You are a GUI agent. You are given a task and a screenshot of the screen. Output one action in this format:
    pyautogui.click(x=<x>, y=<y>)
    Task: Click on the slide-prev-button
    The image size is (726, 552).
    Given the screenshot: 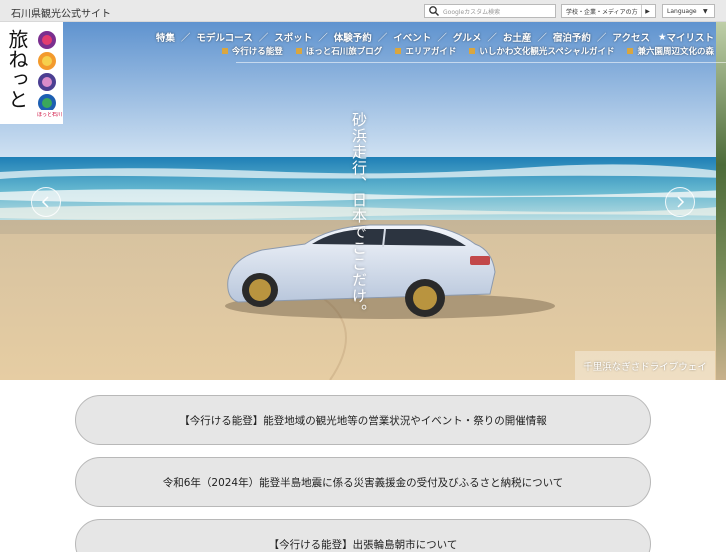 What is the action you would take?
    pyautogui.click(x=46, y=202)
    